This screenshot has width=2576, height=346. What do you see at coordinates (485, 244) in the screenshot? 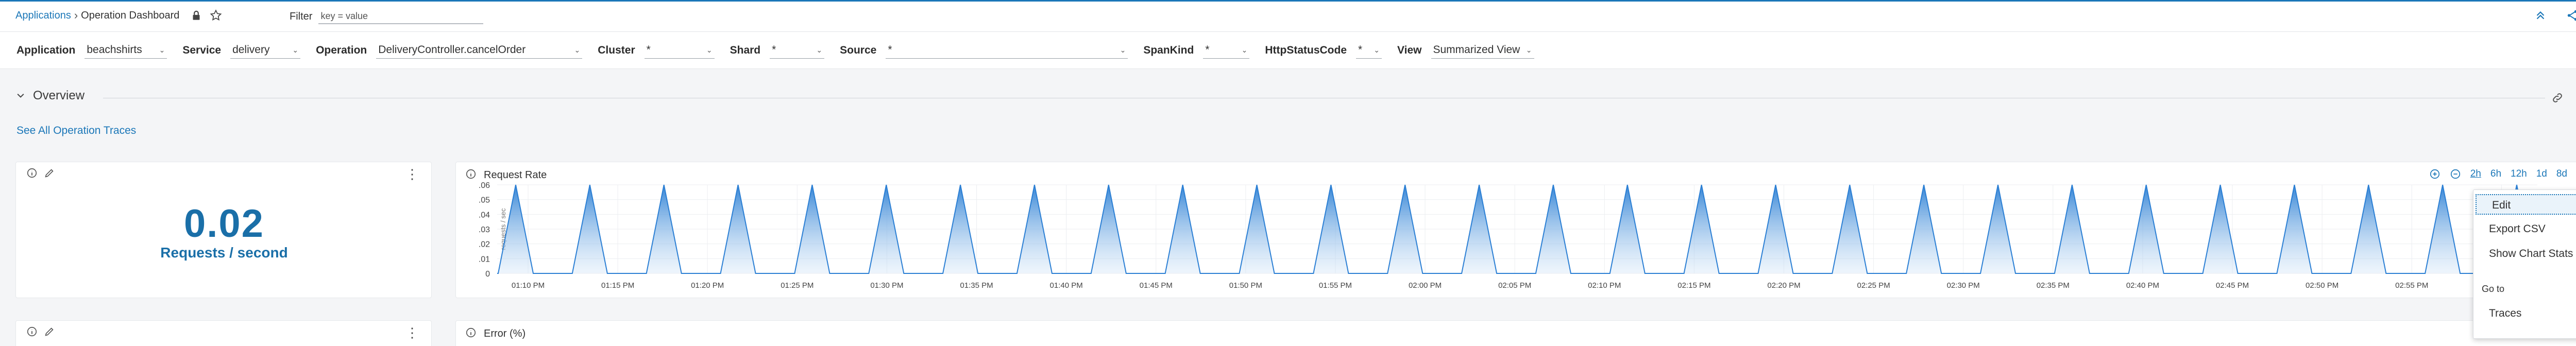
I see `y-tick-label: .02` at bounding box center [485, 244].